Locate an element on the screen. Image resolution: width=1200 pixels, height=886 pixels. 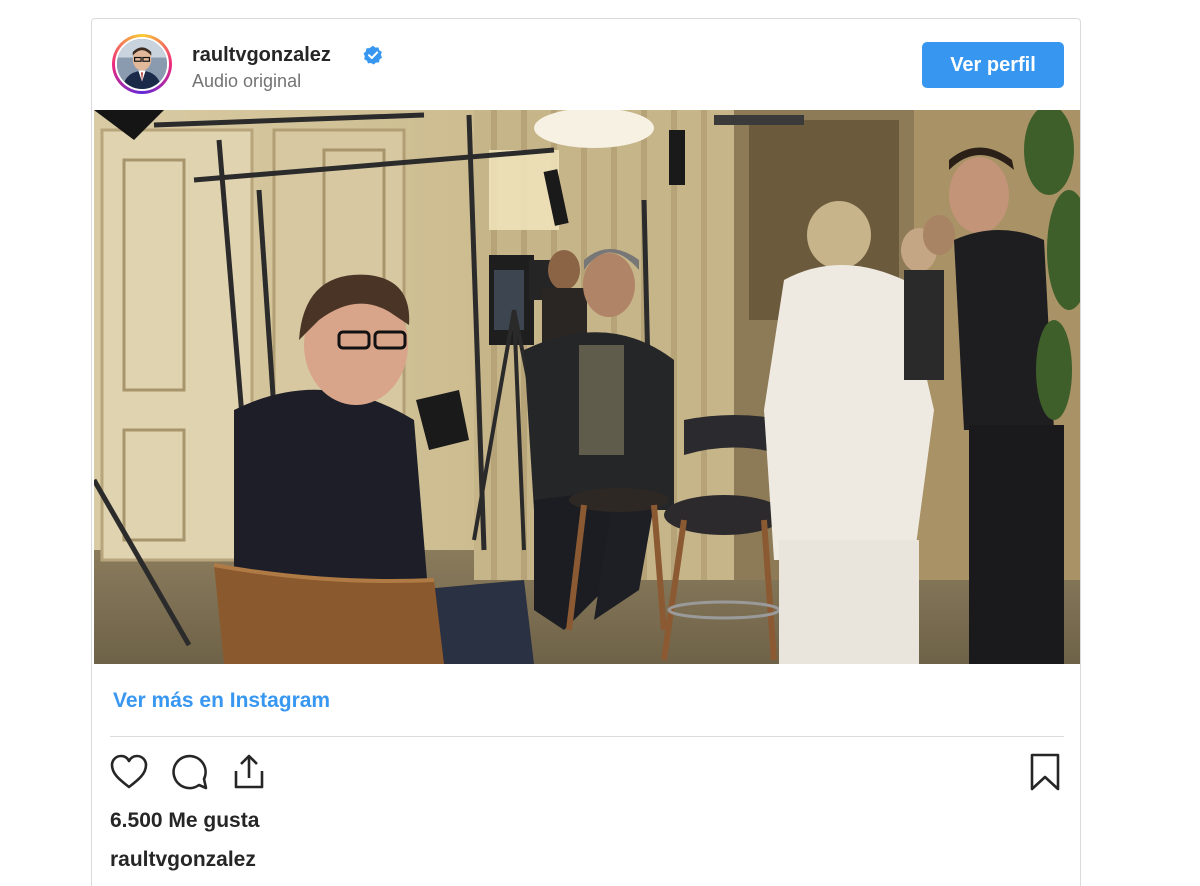
avatar is located at coordinates (142, 64).